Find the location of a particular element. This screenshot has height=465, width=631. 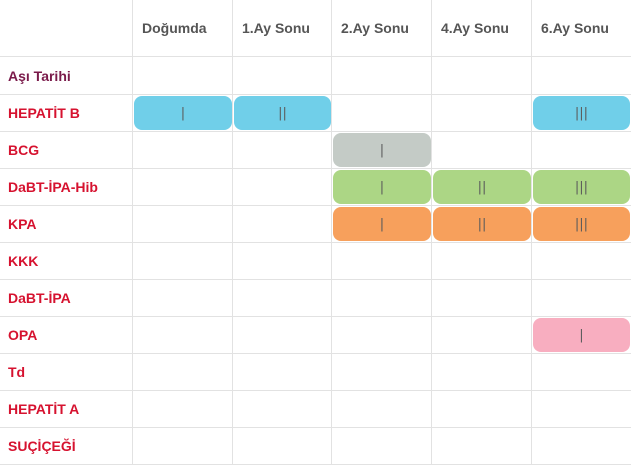

column-header-cell: 4.Ay Sonu is located at coordinates (482, 28).